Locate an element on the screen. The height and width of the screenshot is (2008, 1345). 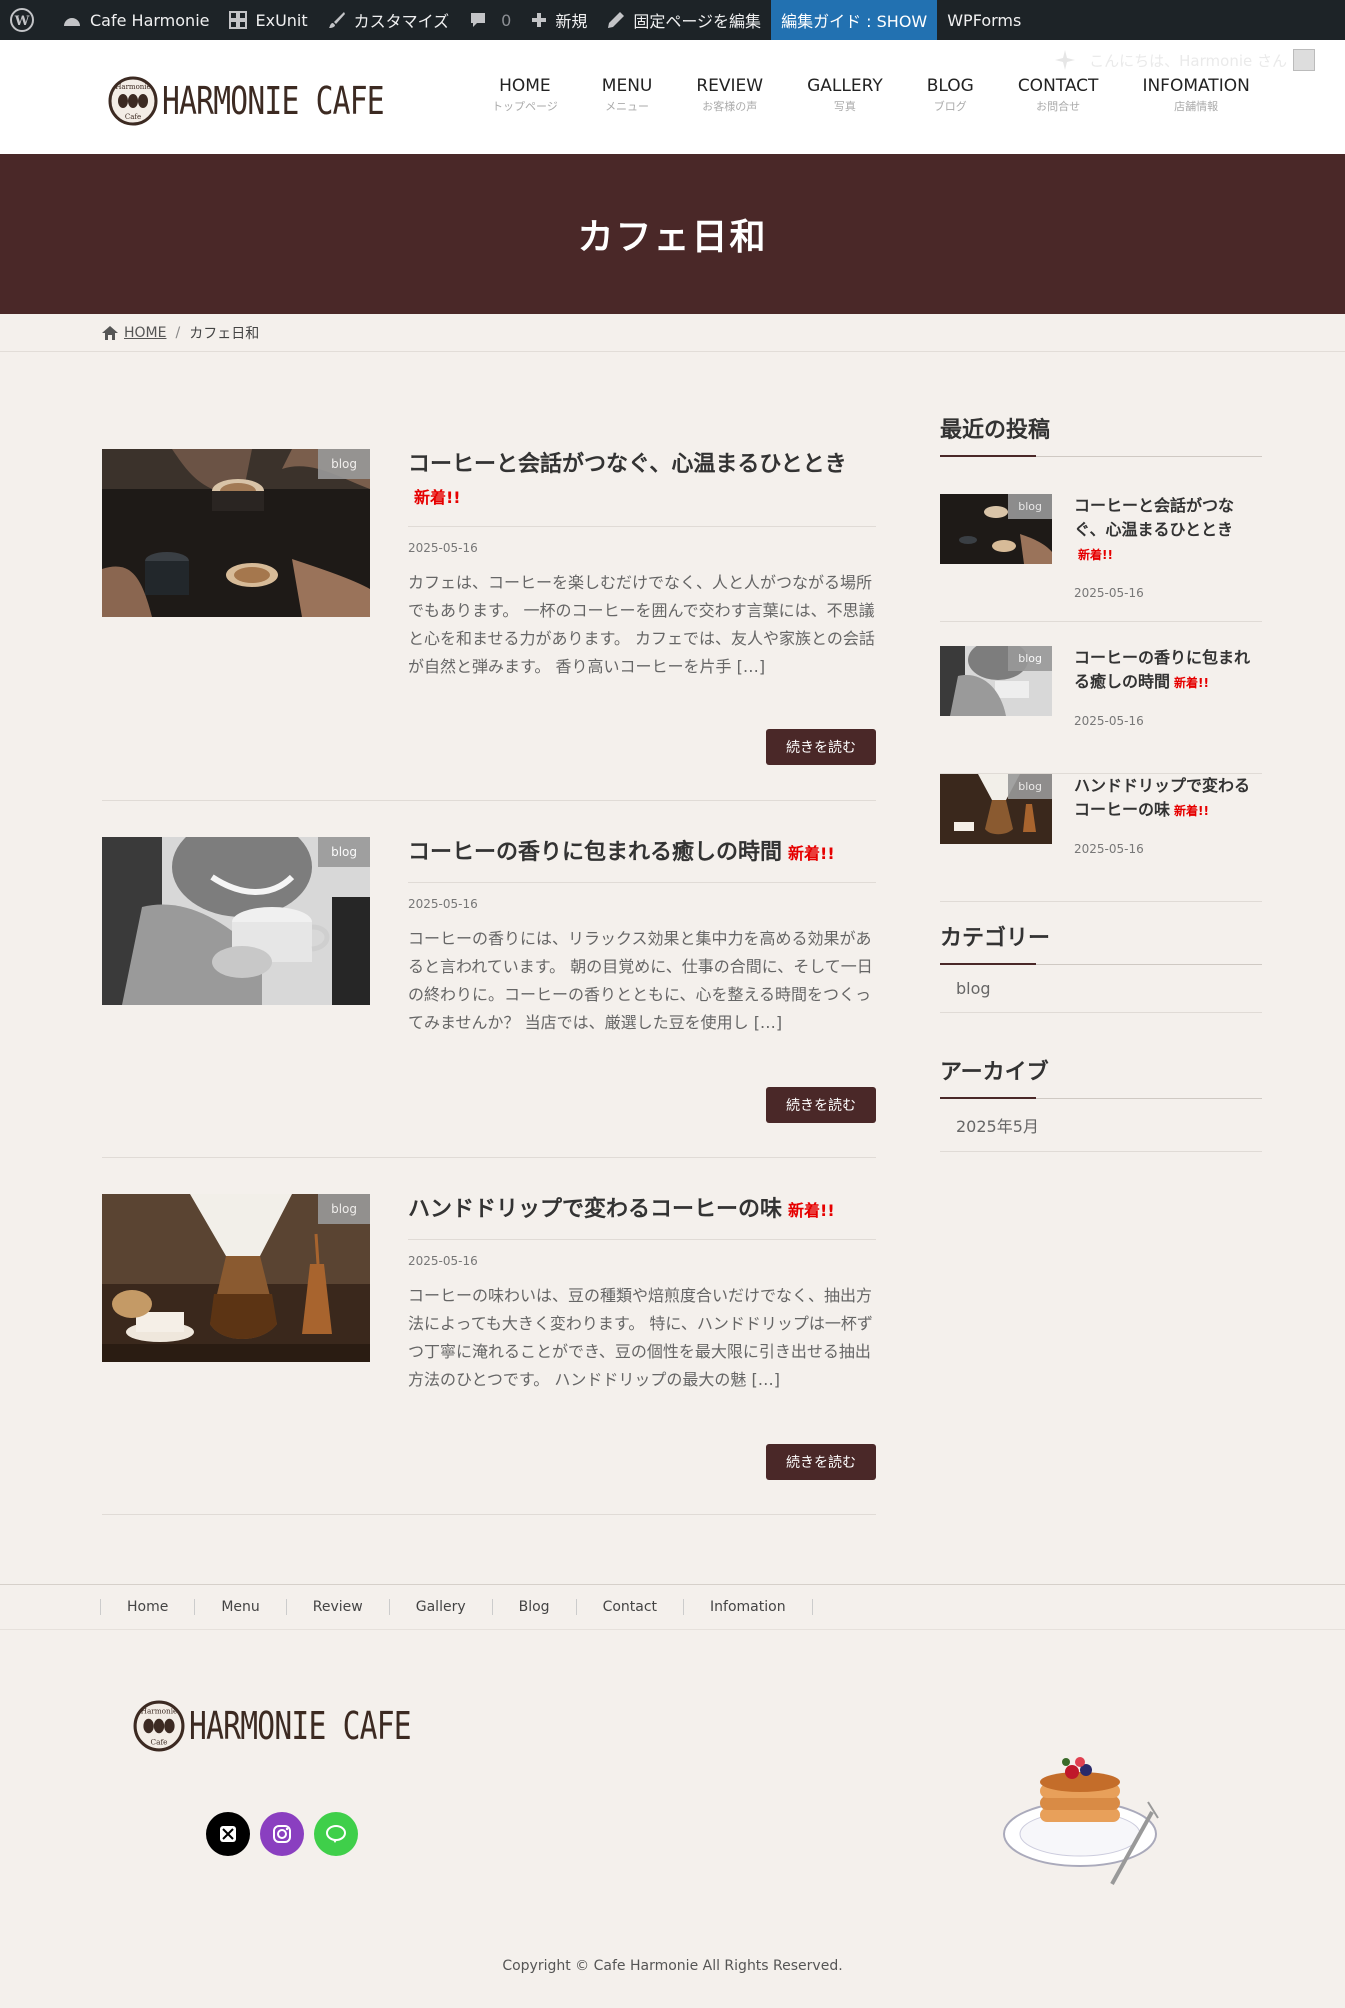
plus-icon is located at coordinates (539, 20).